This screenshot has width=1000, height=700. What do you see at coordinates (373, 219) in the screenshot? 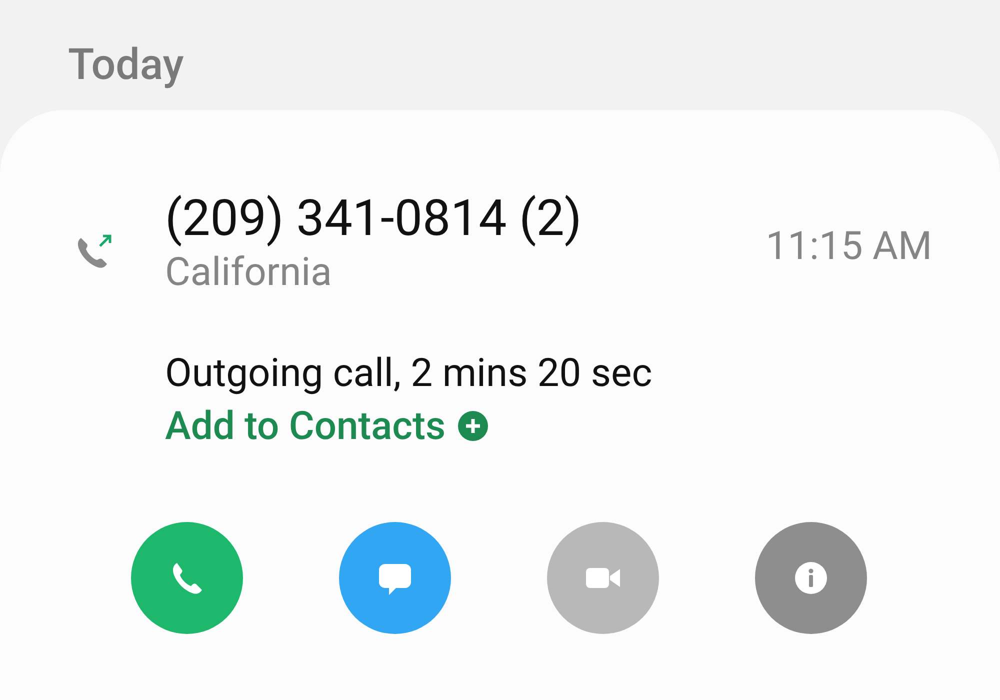
I see `phone-number: (209) 341-0814 (2)` at bounding box center [373, 219].